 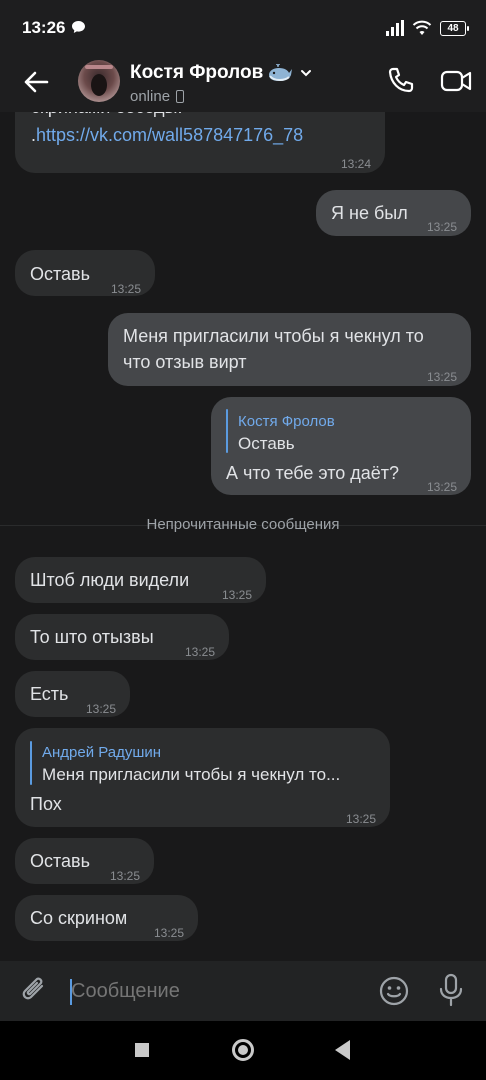 I want to click on avatar, so click(x=99, y=81).